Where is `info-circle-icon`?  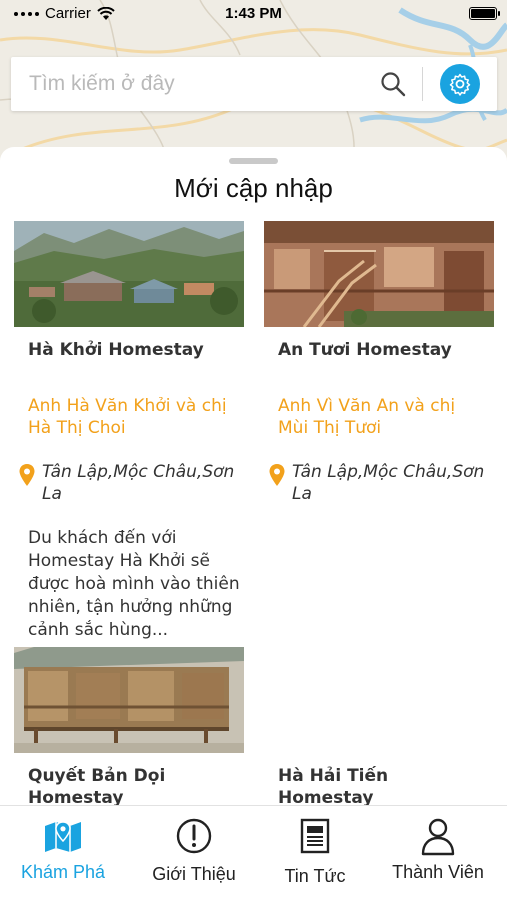 info-circle-icon is located at coordinates (194, 836).